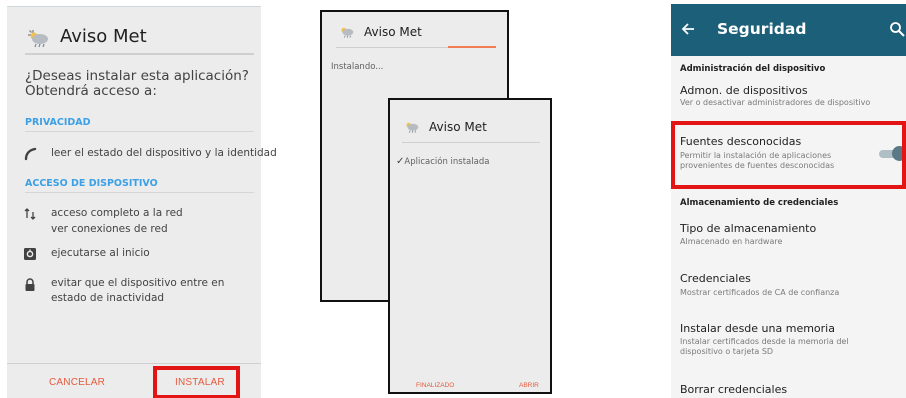 The width and height of the screenshot is (906, 398). I want to click on network-arrows-icon, so click(30, 214).